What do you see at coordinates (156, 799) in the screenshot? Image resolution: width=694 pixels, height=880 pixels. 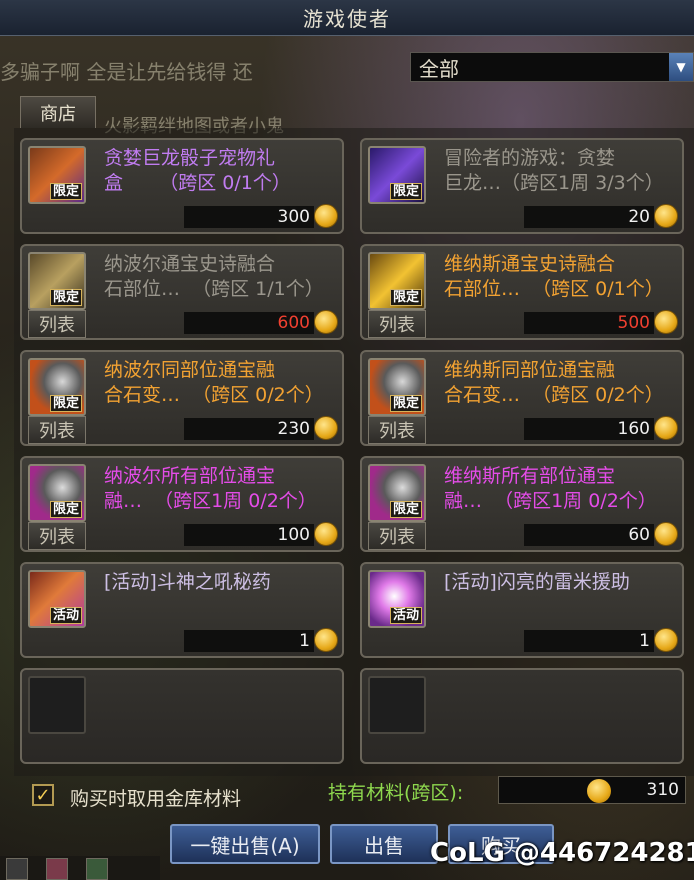 I see `use-storage-label: 购买时取用金库材料` at bounding box center [156, 799].